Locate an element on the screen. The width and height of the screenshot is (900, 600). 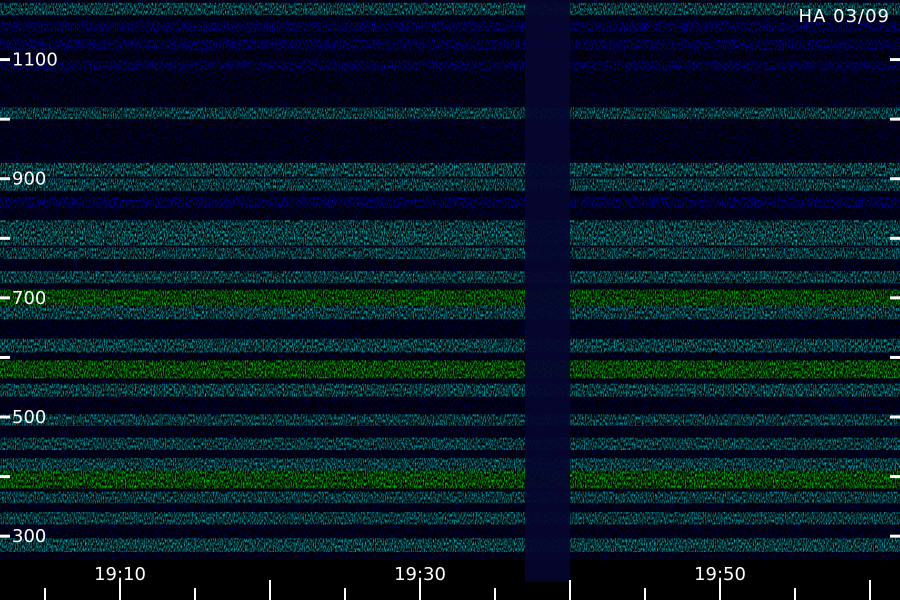
y-tick-label: 1100 is located at coordinates (35, 60).